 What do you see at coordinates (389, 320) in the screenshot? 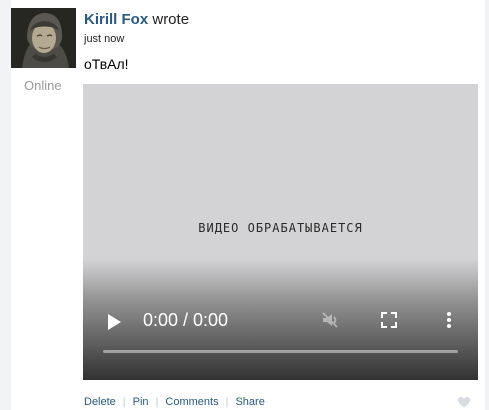
I see `fullscreen-icon` at bounding box center [389, 320].